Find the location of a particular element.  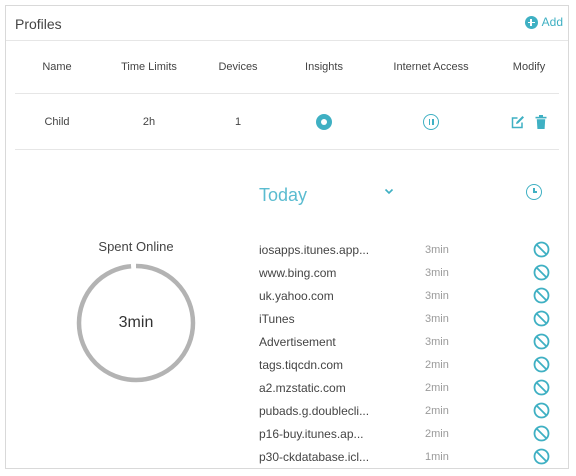

eye-icon is located at coordinates (324, 121).